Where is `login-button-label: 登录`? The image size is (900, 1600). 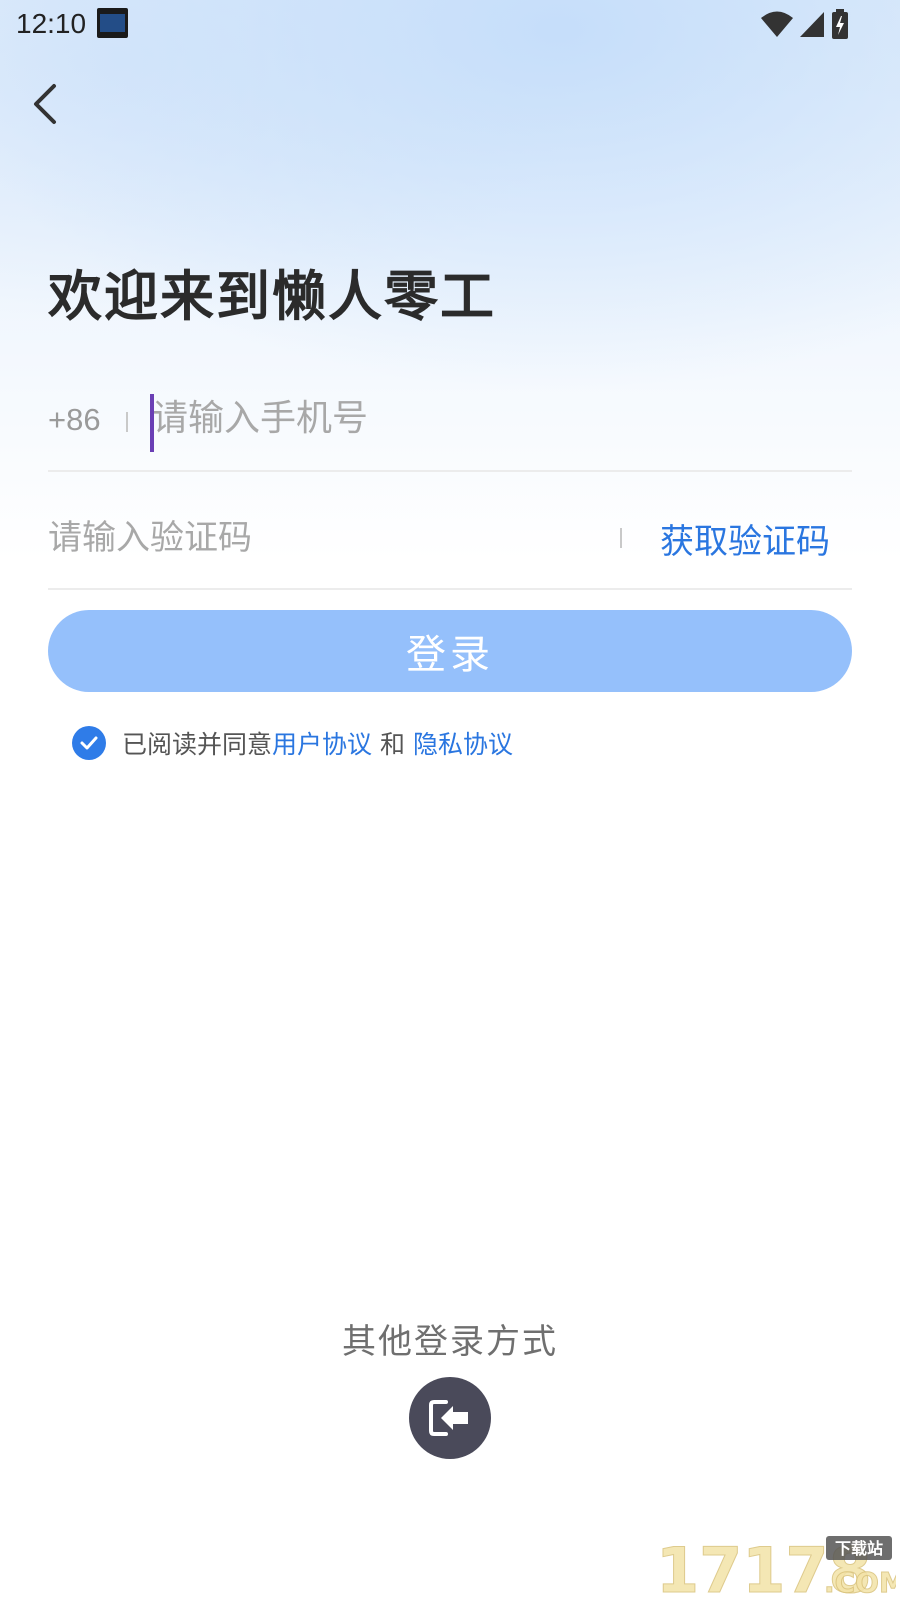 login-button-label: 登录 is located at coordinates (450, 655).